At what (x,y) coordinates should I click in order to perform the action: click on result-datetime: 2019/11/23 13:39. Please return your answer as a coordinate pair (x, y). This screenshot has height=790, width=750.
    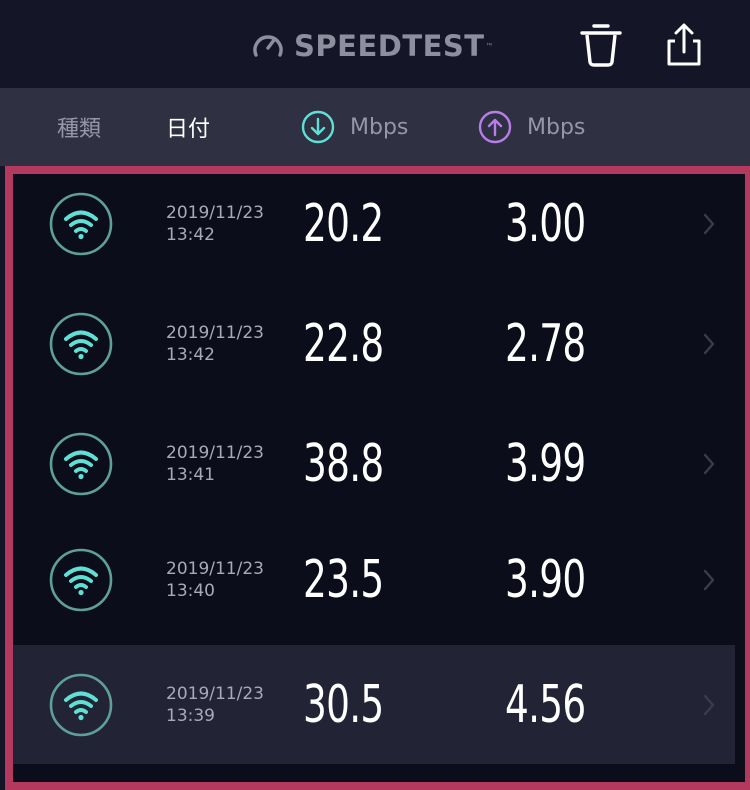
    Looking at the image, I should click on (215, 705).